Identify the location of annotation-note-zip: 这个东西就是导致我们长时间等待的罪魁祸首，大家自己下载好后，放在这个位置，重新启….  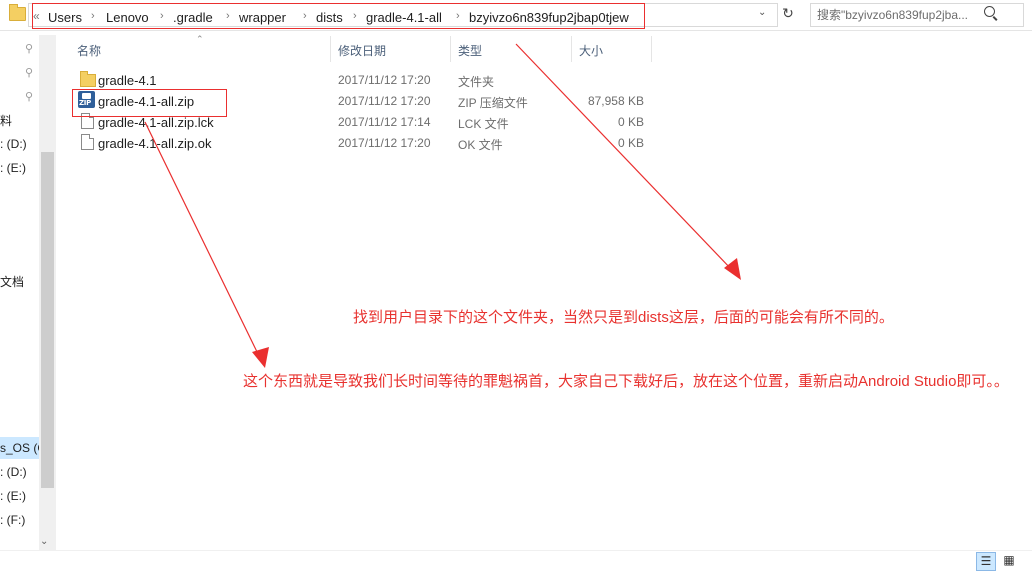
(626, 381).